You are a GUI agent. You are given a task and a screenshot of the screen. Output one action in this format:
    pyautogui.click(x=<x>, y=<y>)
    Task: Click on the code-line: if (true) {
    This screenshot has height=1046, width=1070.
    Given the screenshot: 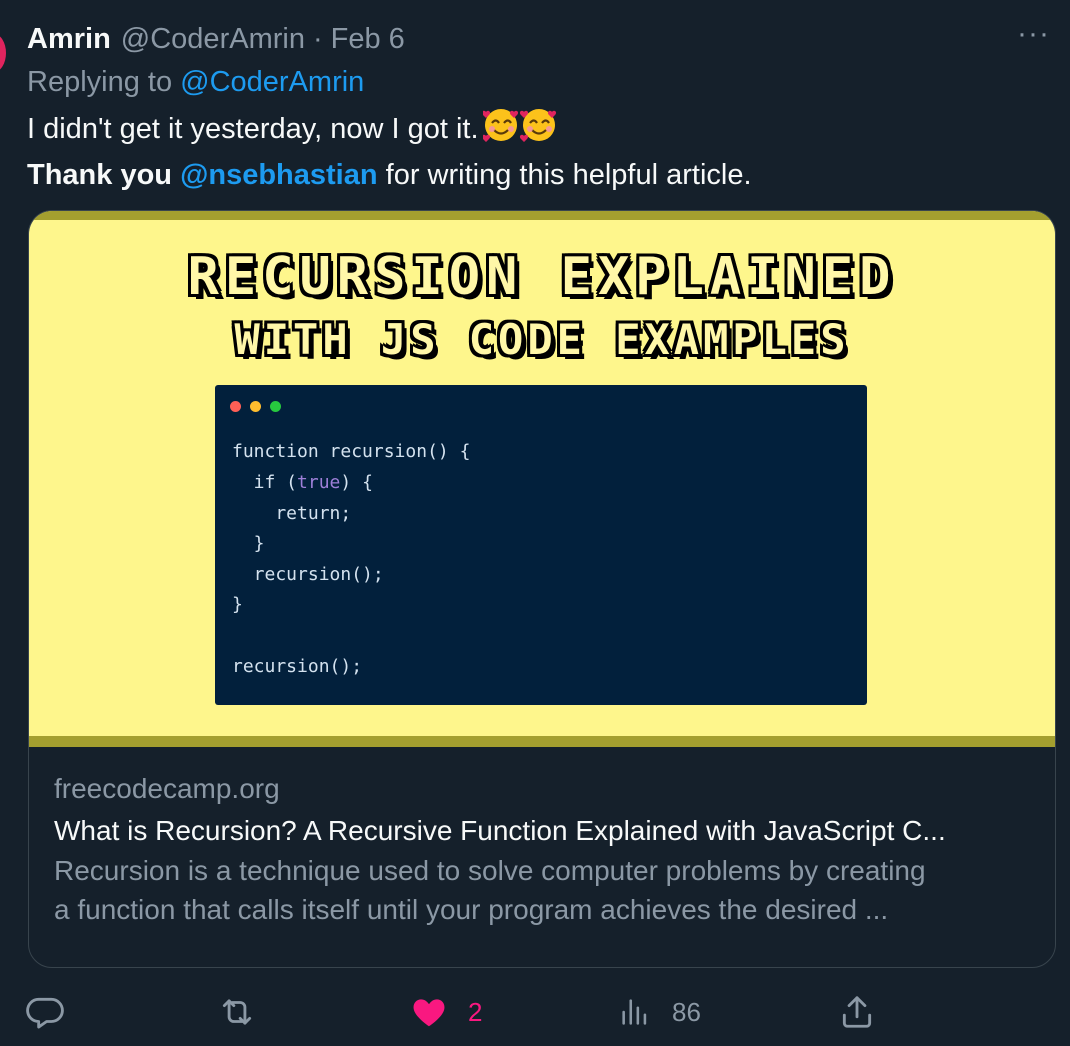 What is the action you would take?
    pyautogui.click(x=302, y=483)
    